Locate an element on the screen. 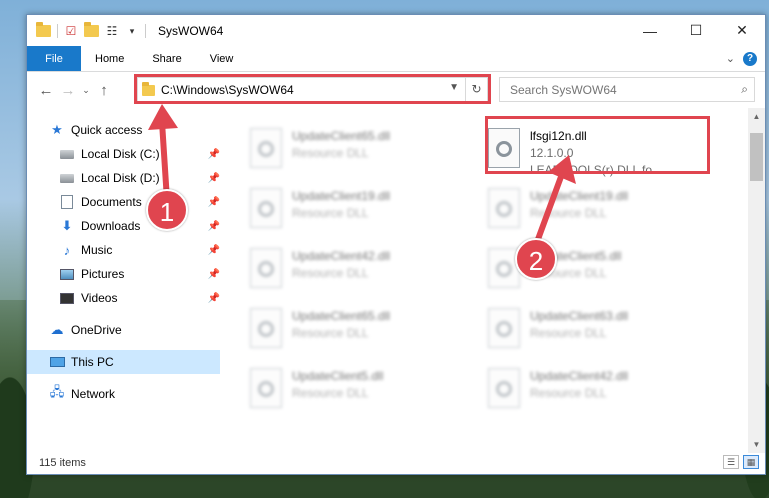 The height and width of the screenshot is (498, 769). ribbon-tabs: File Home Share View ⌄ ? is located at coordinates (396, 59).